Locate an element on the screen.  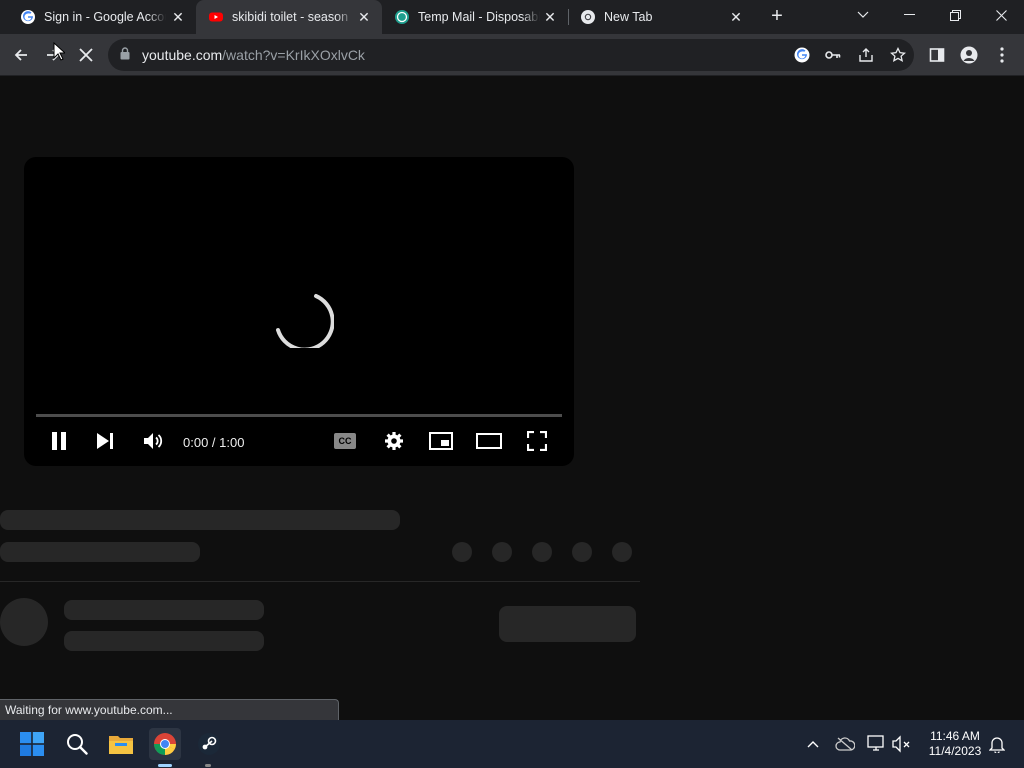
notification-bell-icon is located at coordinates (997, 744).